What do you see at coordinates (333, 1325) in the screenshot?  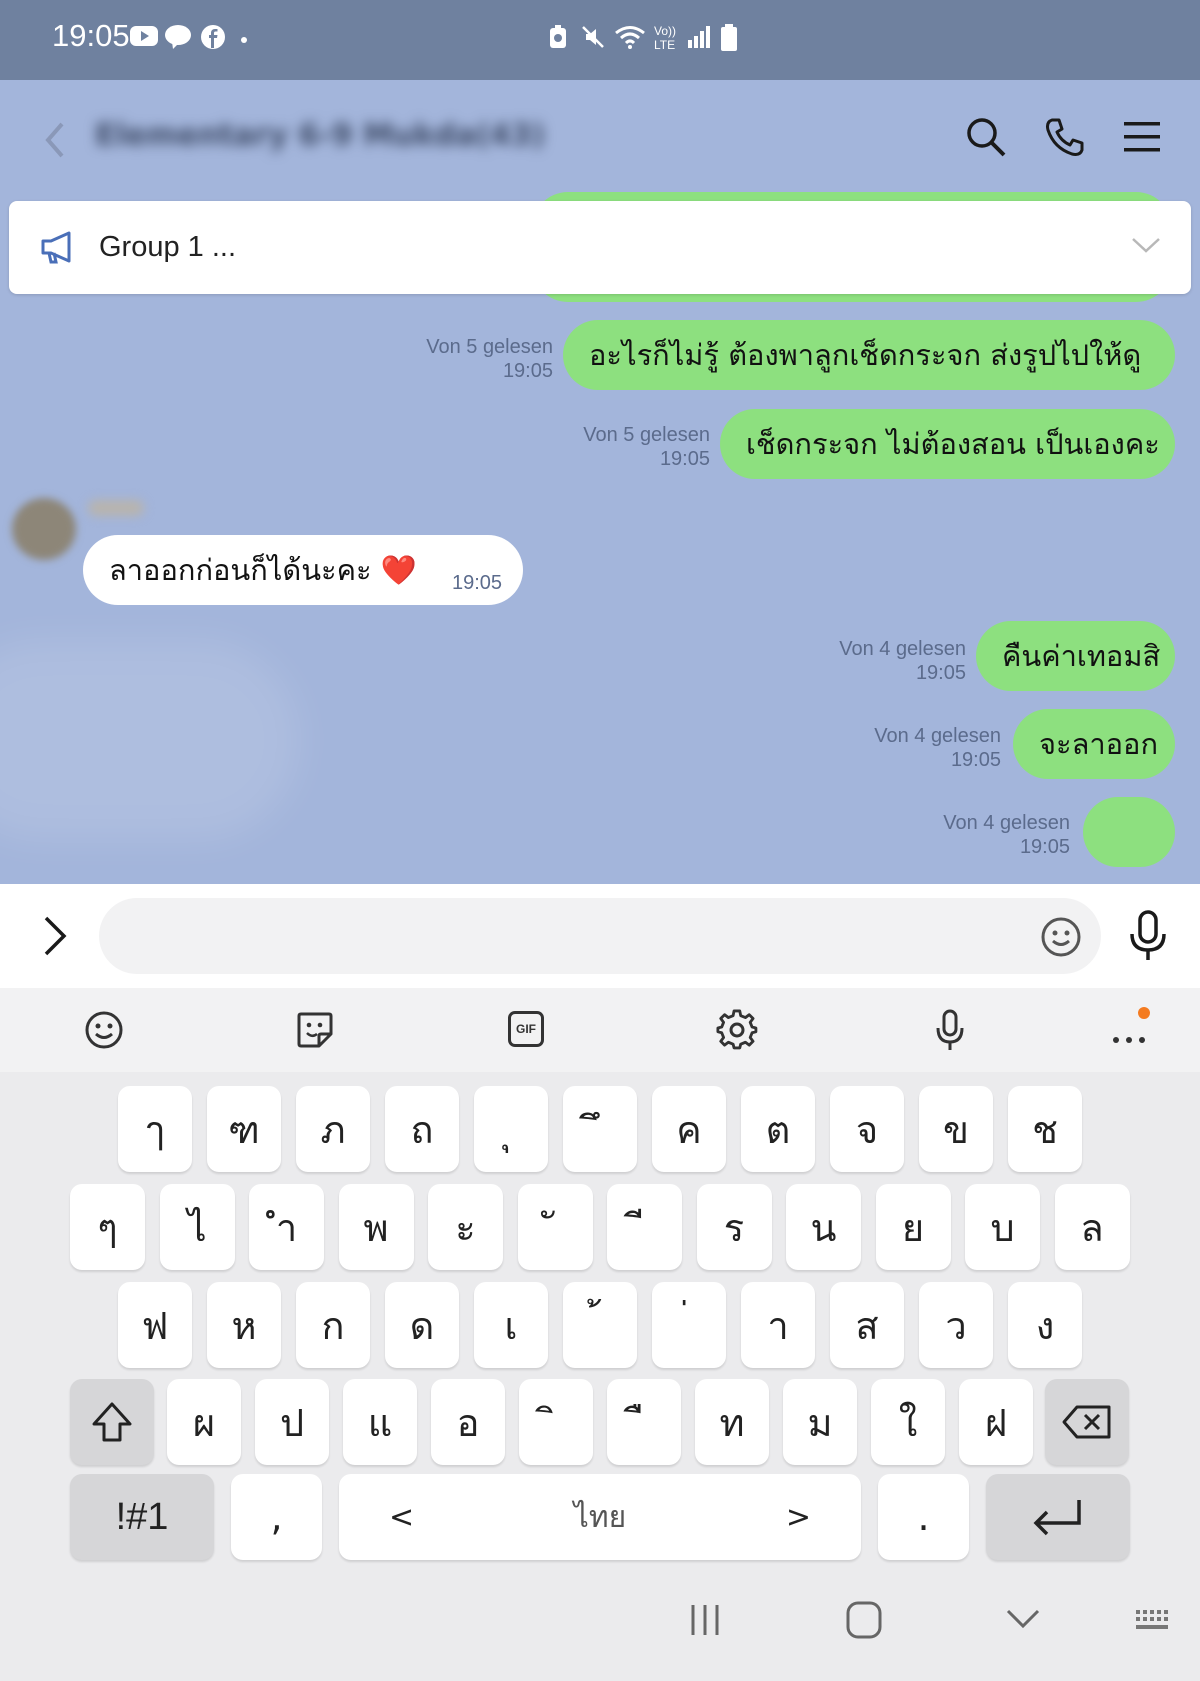 I see `key: ก` at bounding box center [333, 1325].